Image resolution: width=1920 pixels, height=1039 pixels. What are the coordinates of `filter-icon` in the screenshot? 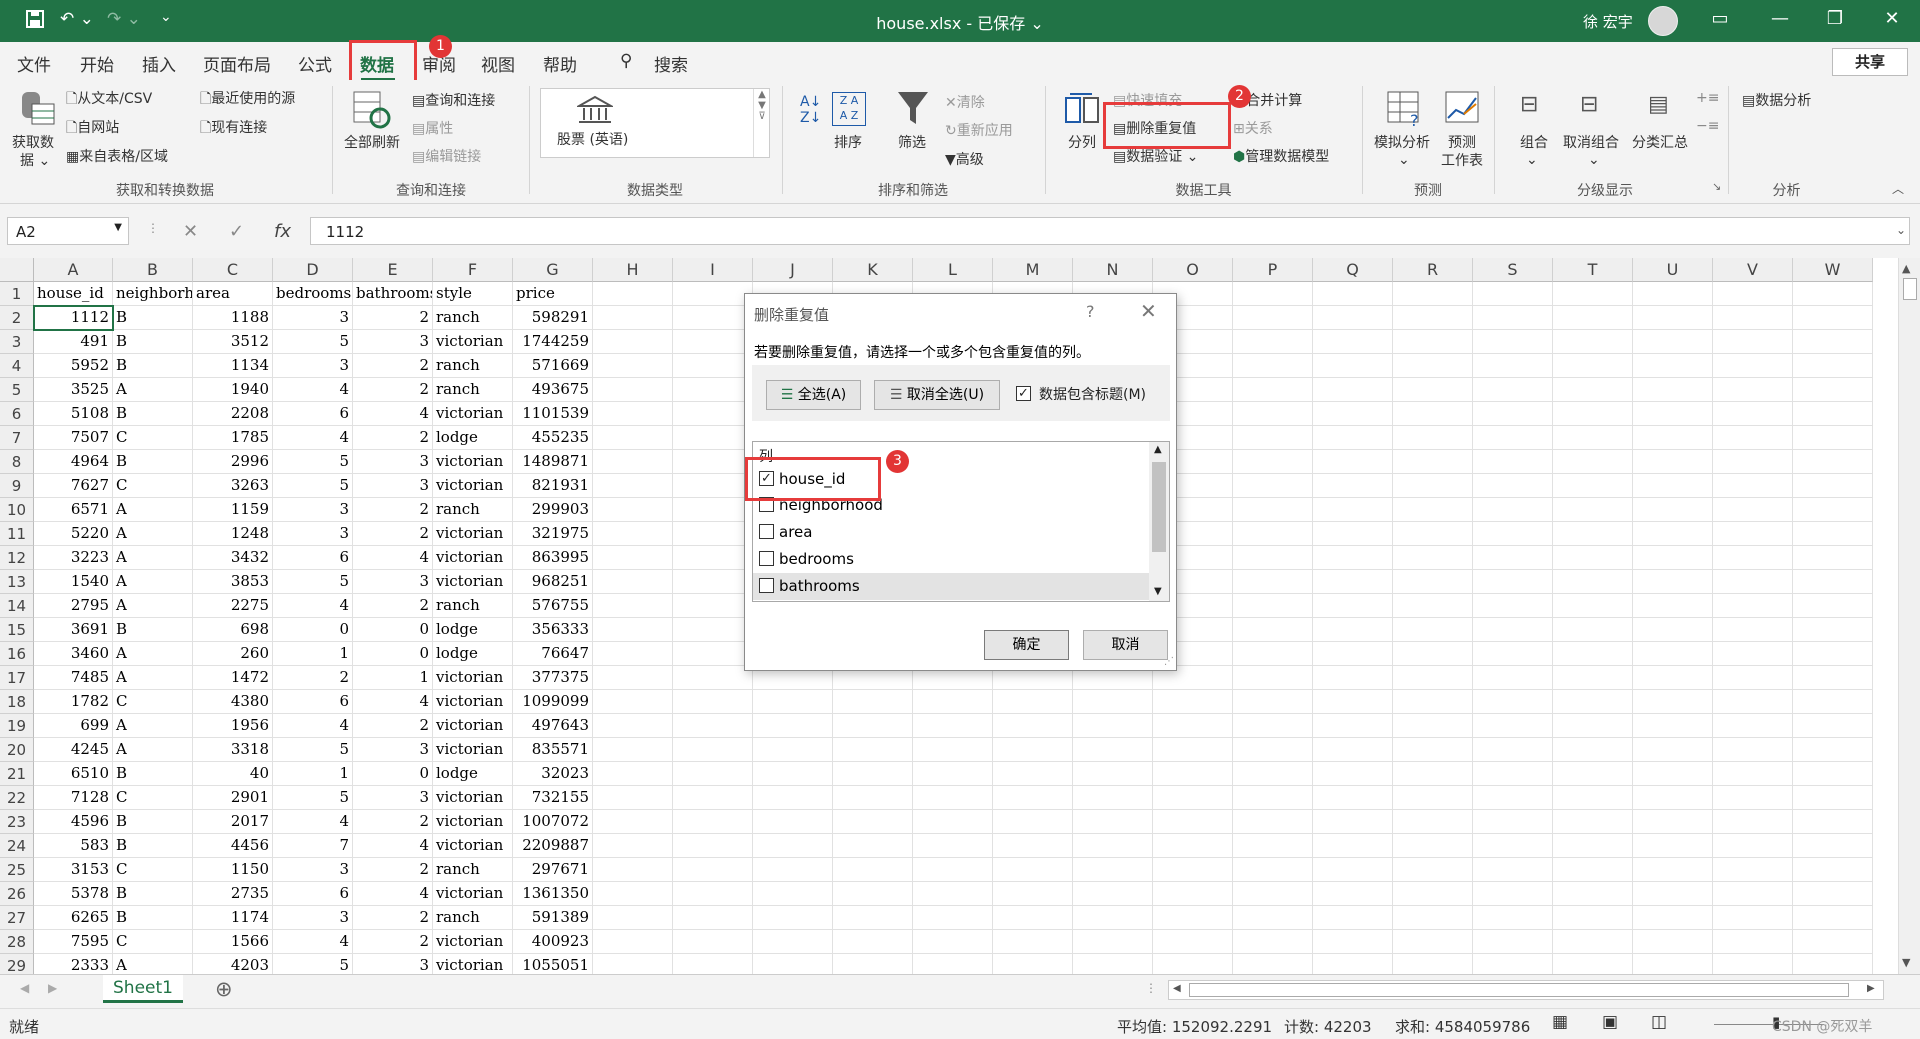 It's located at (913, 109).